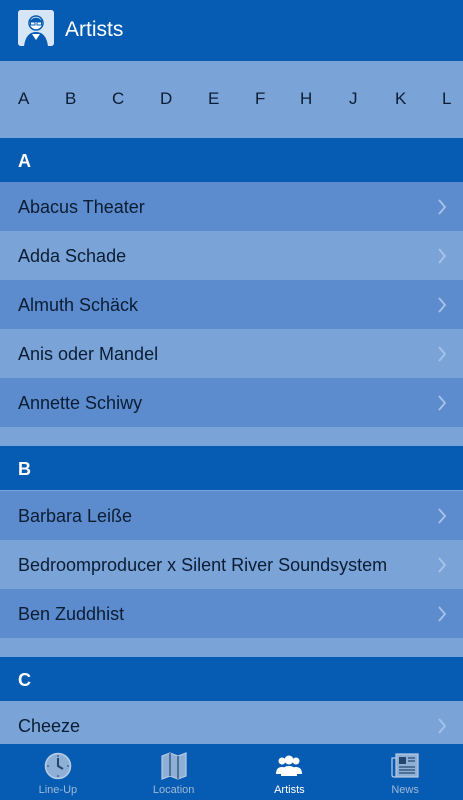  Describe the element at coordinates (260, 99) in the screenshot. I see `index-letter: F` at that location.